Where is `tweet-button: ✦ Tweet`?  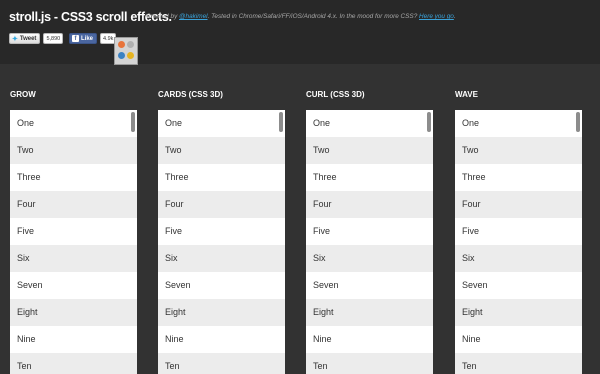 tweet-button: ✦ Tweet is located at coordinates (25, 38).